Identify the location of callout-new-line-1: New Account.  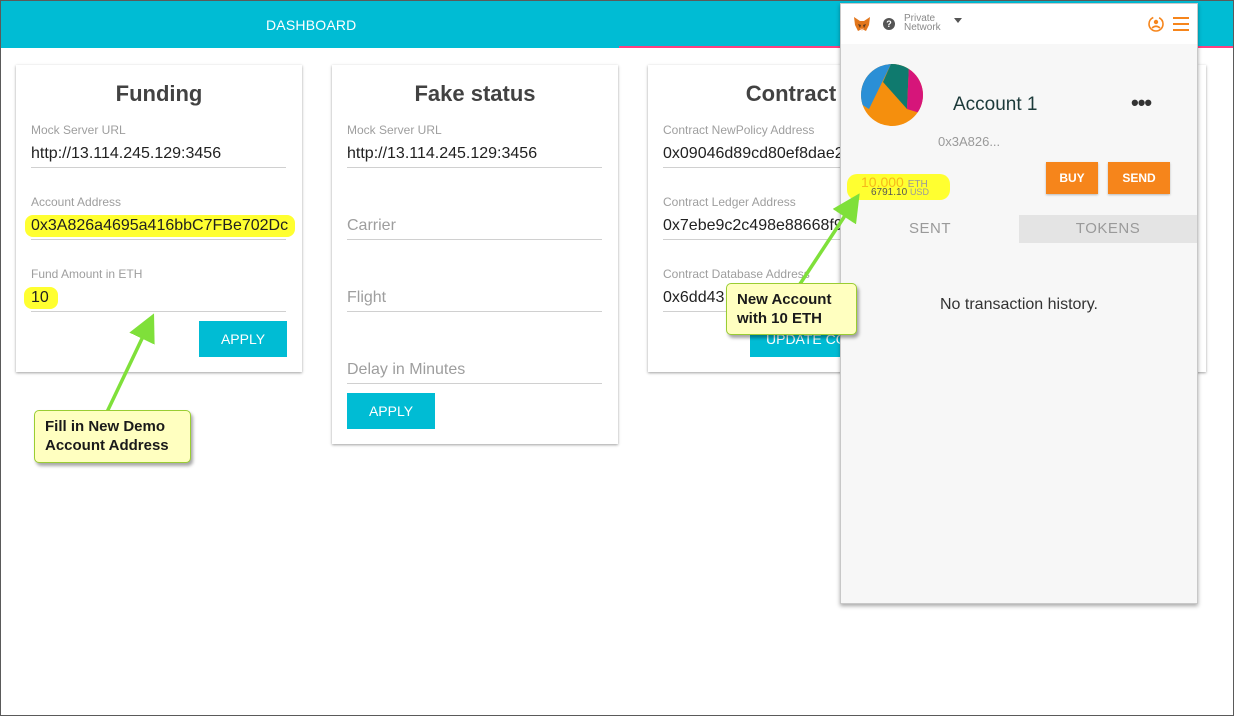
(784, 299).